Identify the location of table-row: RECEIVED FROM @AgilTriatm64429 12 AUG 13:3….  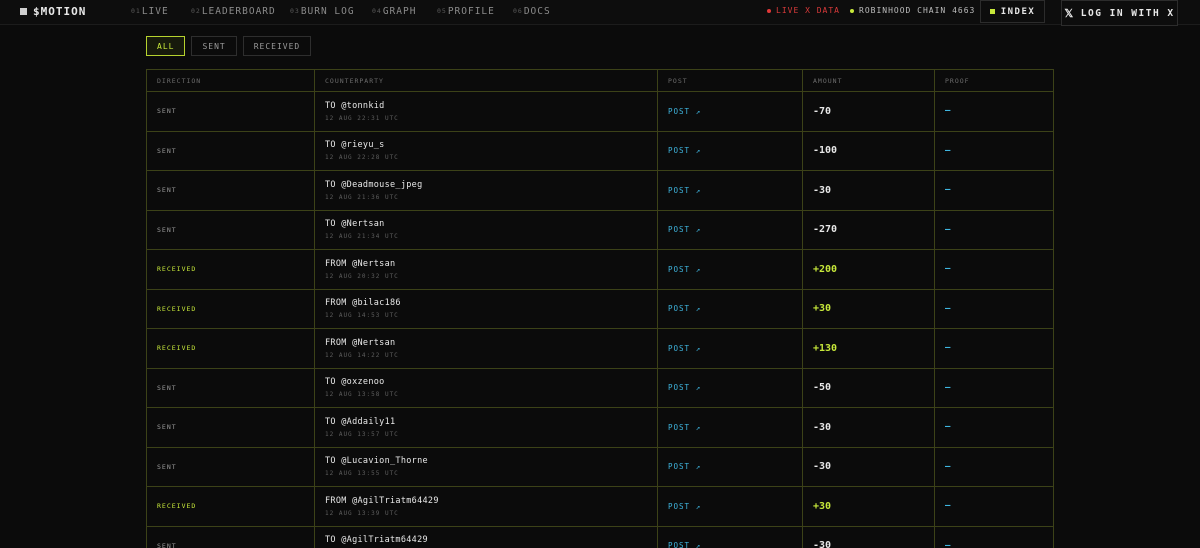
(600, 507).